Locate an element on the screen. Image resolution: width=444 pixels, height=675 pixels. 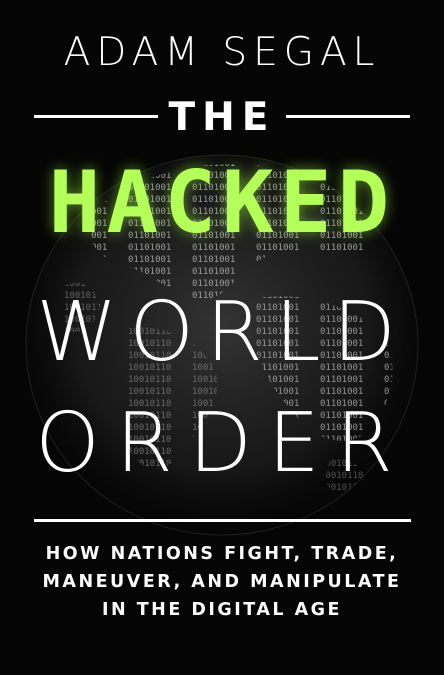
title-order: ORDER is located at coordinates (222, 443).